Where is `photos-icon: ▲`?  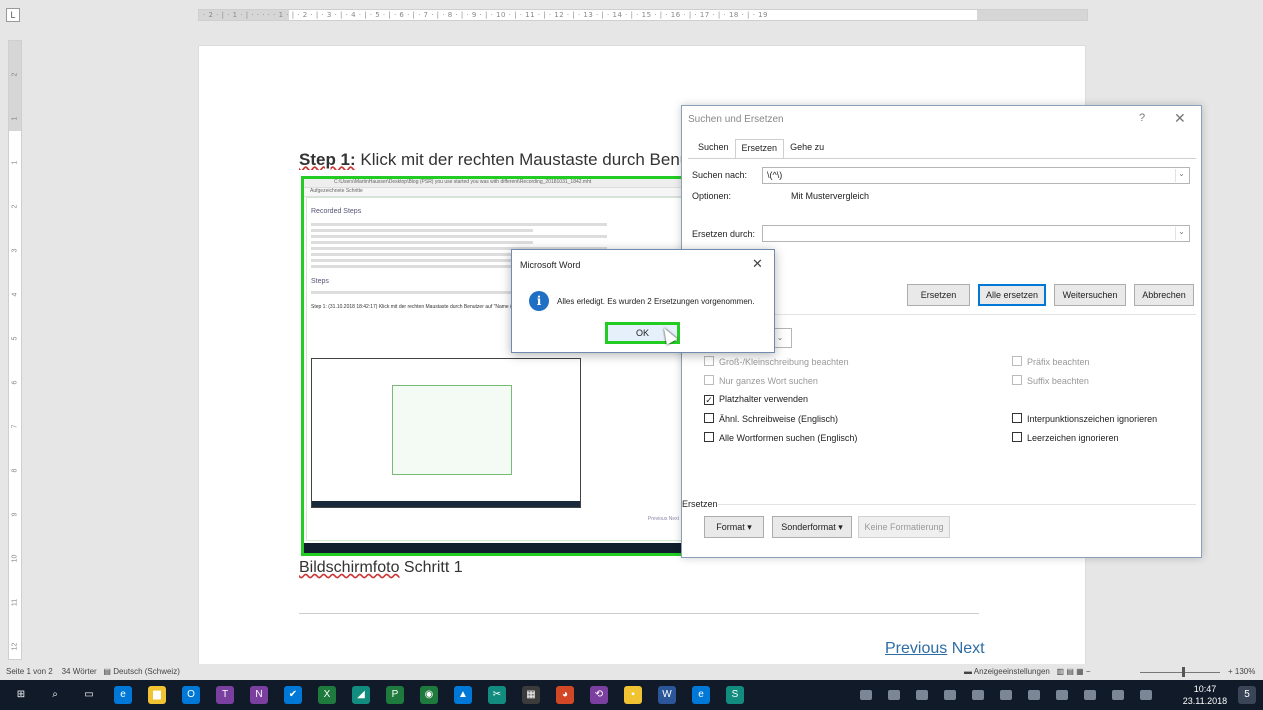
photos-icon: ▲ is located at coordinates (463, 695).